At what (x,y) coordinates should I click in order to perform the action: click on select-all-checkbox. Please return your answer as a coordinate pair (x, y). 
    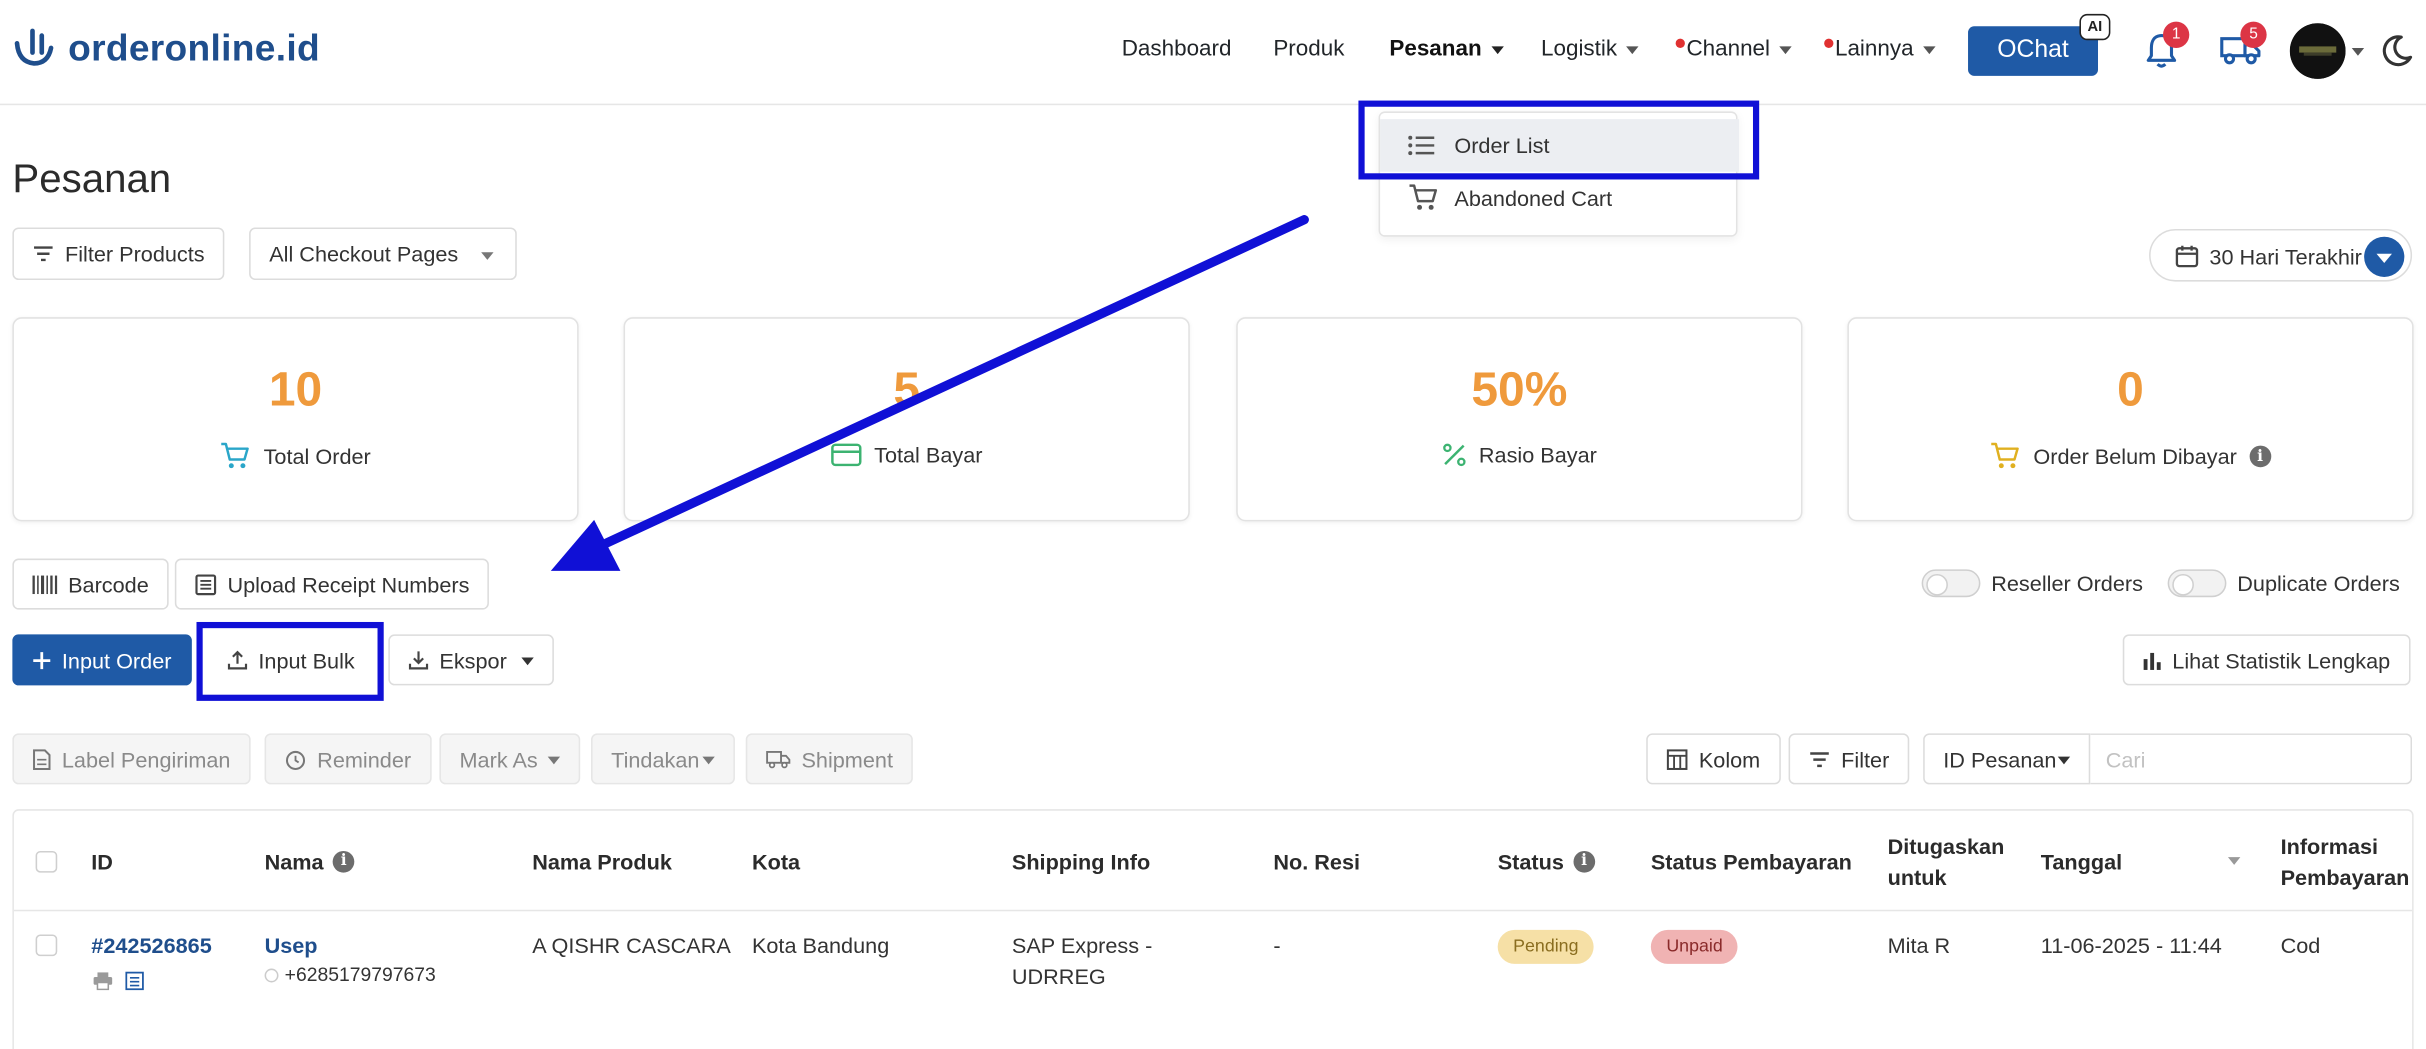
    Looking at the image, I should click on (46, 861).